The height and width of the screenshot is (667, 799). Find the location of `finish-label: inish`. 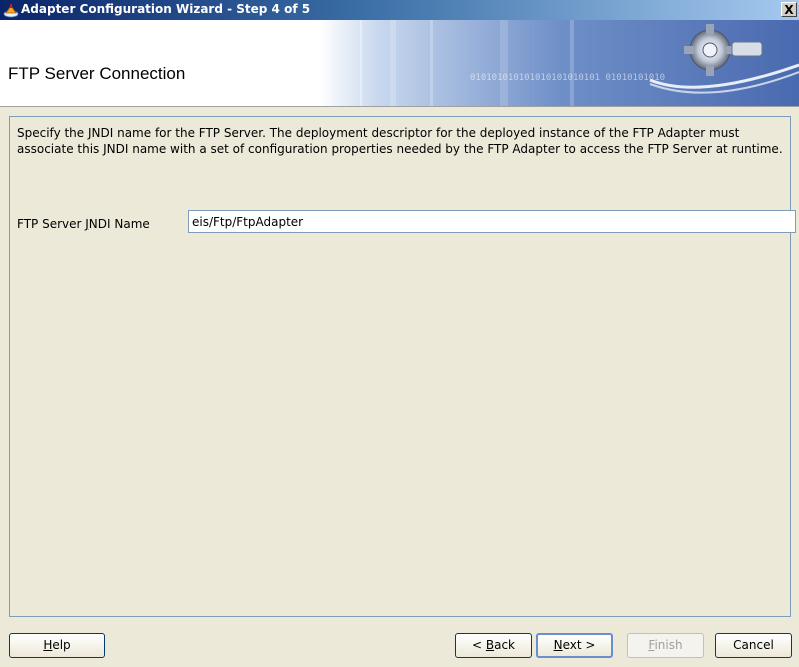

finish-label: inish is located at coordinates (668, 645).